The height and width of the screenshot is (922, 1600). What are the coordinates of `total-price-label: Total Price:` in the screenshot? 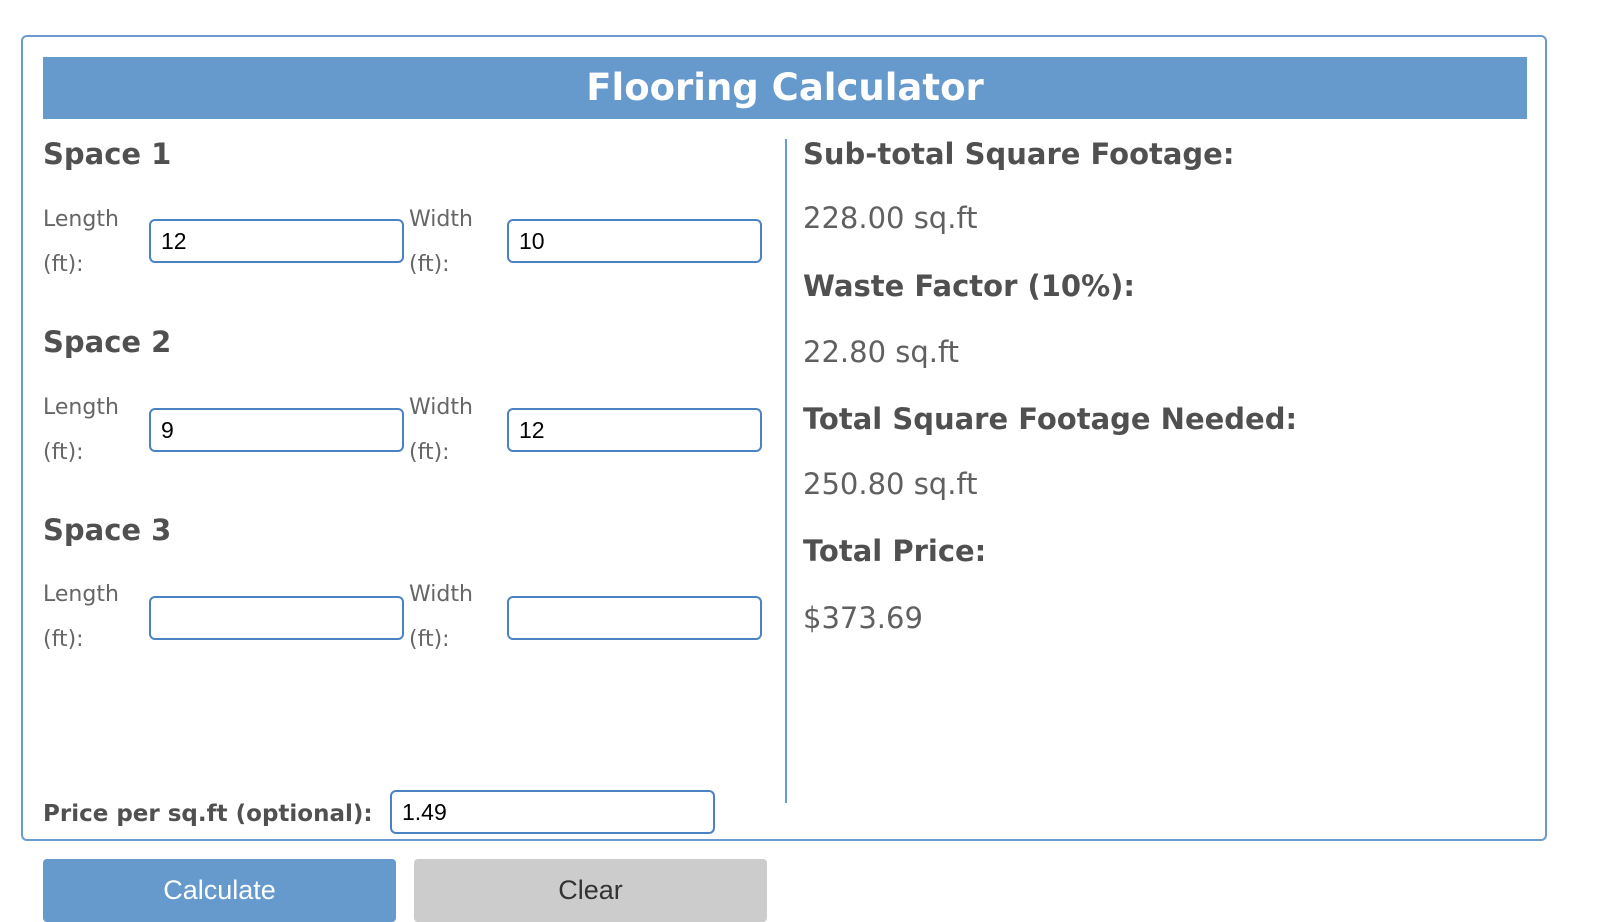 It's located at (895, 551).